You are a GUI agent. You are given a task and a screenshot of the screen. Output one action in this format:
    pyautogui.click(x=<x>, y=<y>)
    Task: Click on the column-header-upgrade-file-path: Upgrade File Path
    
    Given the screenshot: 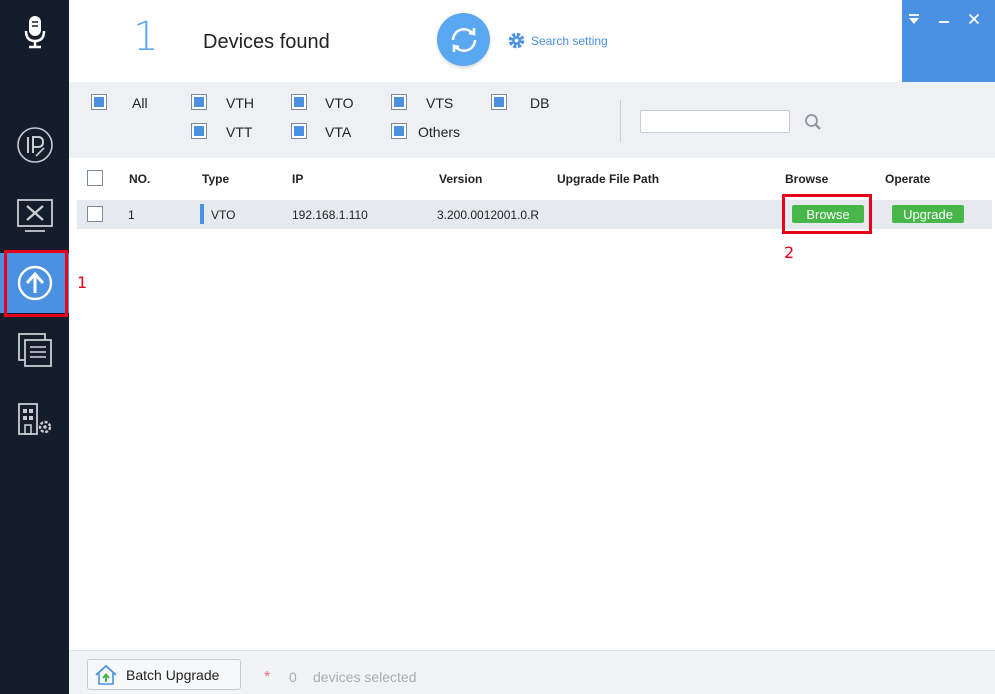 What is the action you would take?
    pyautogui.click(x=608, y=179)
    